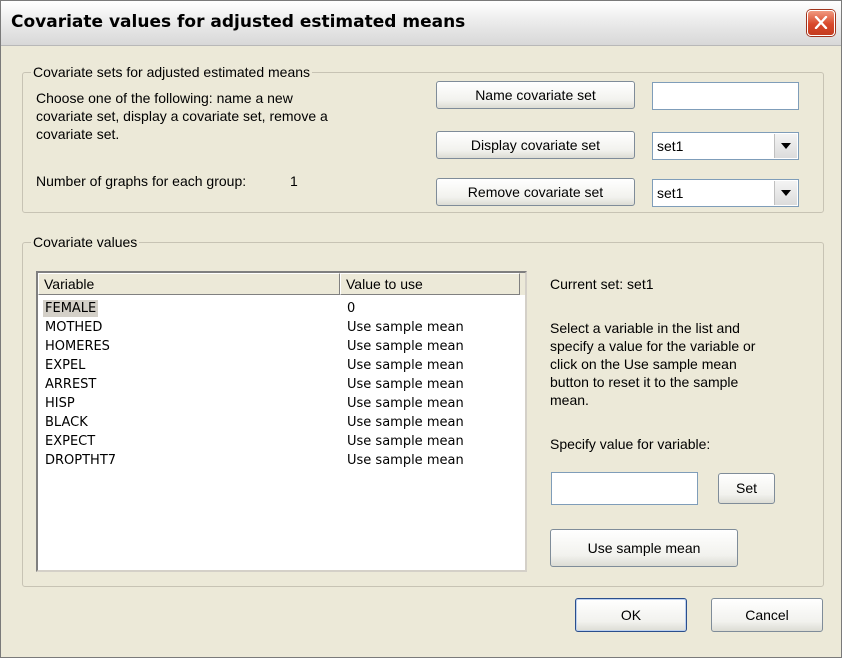 This screenshot has height=658, width=842. What do you see at coordinates (281, 365) in the screenshot?
I see `list-item: EXPEL Use sample mean` at bounding box center [281, 365].